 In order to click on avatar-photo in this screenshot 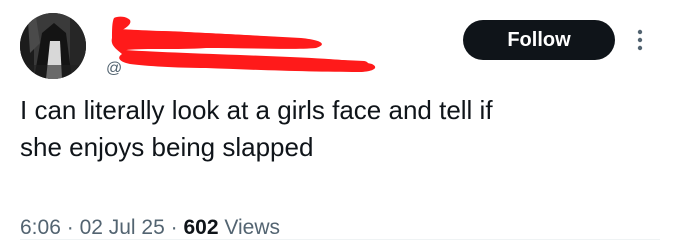, I will do `click(53, 46)`.